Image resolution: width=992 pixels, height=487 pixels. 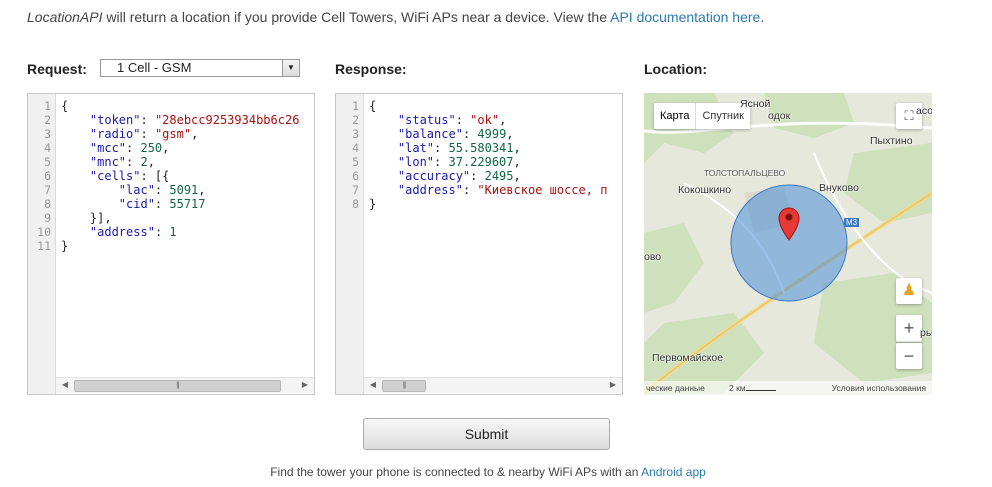 I want to click on api-docs-link: API documentation here, so click(x=685, y=17).